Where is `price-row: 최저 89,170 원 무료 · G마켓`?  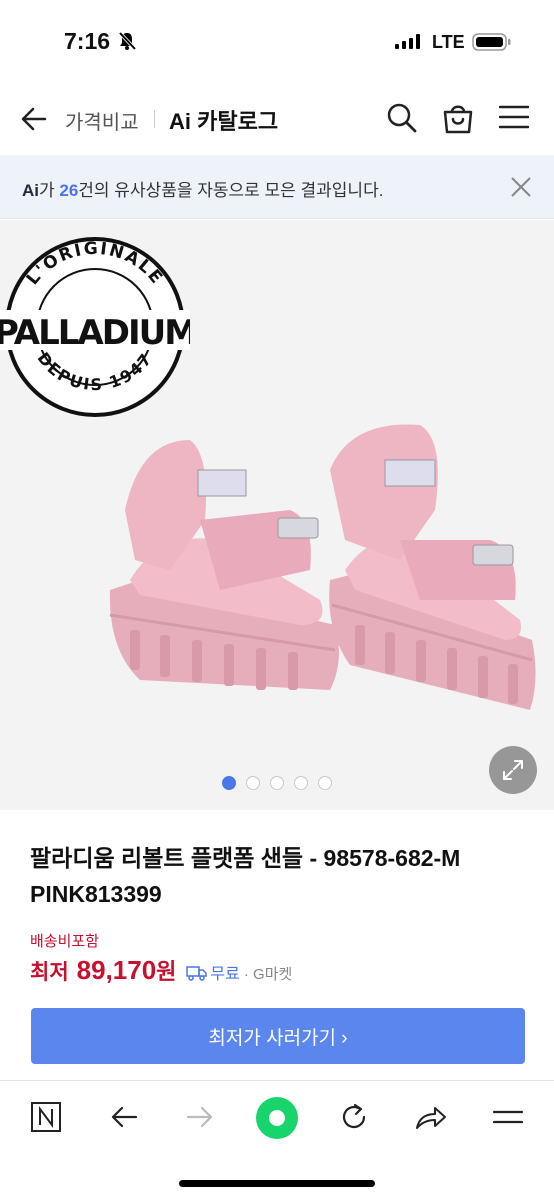 price-row: 최저 89,170 원 무료 · G마켓 is located at coordinates (161, 970).